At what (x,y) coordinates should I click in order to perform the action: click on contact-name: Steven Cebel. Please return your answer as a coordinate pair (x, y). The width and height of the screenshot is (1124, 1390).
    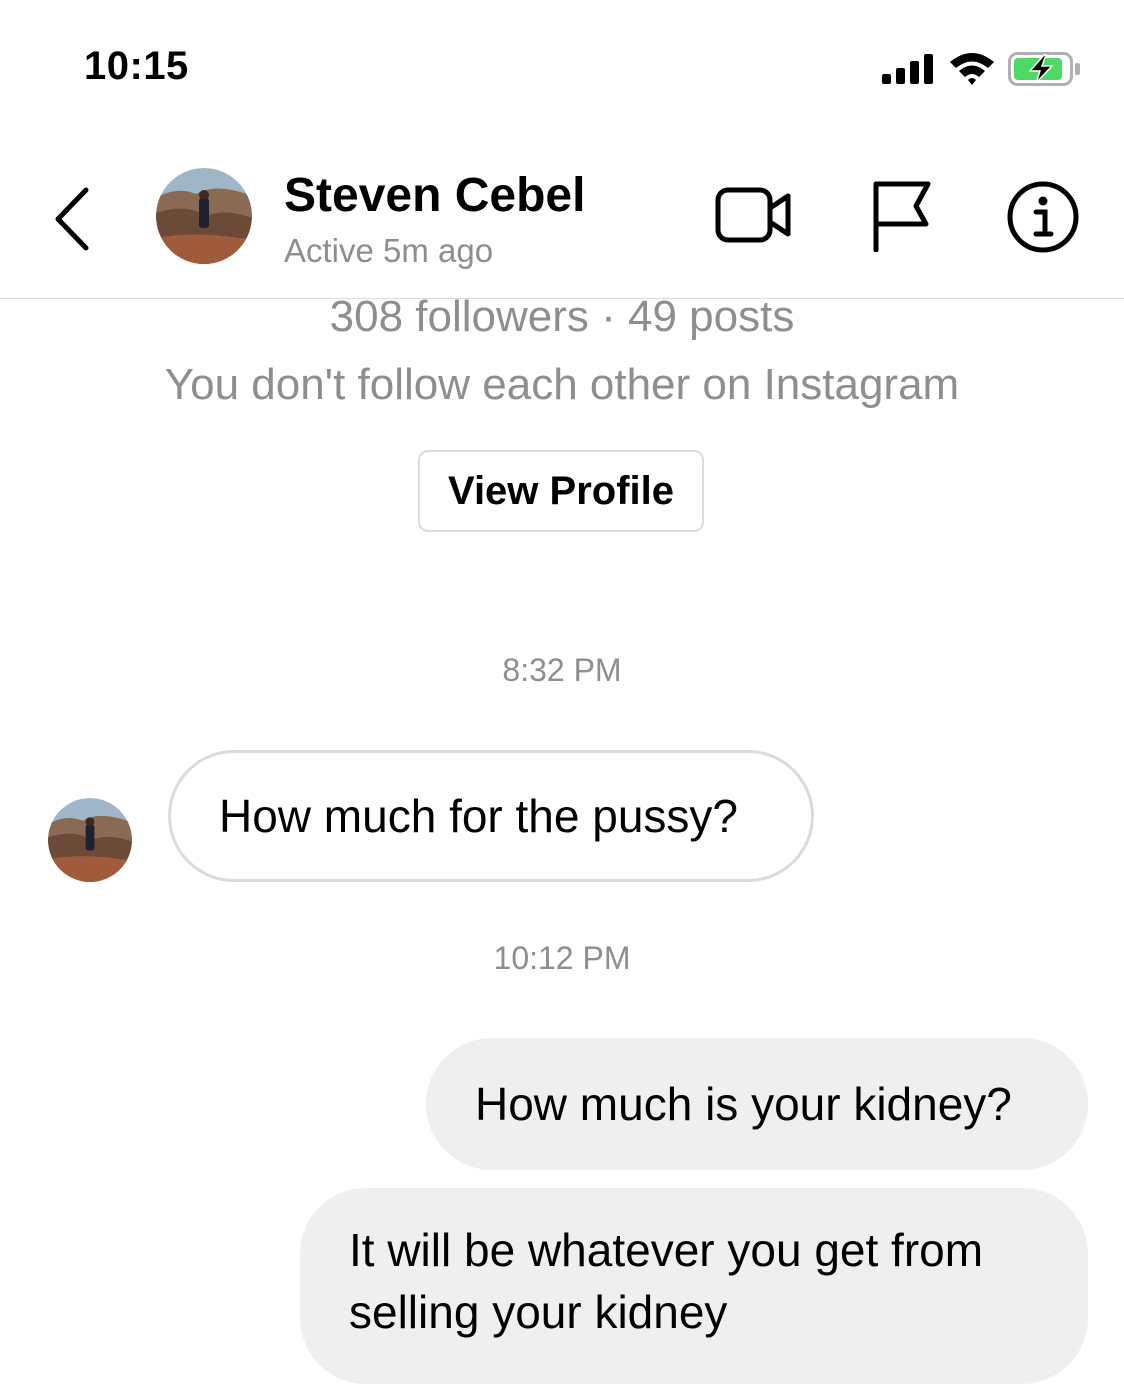
    Looking at the image, I should click on (434, 195).